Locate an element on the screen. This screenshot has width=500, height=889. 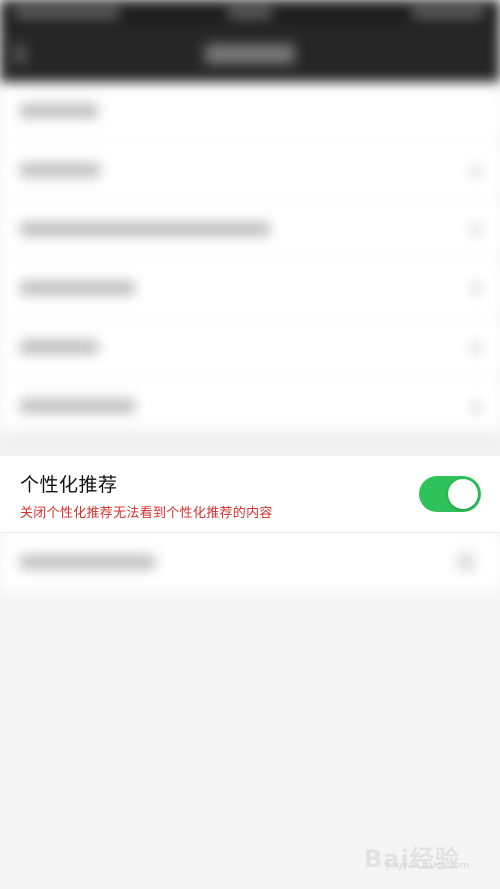
personalized-recommendation-row: 个性化推荐 关闭个性化推荐无法看到个性化推荐的内容 is located at coordinates (250, 494).